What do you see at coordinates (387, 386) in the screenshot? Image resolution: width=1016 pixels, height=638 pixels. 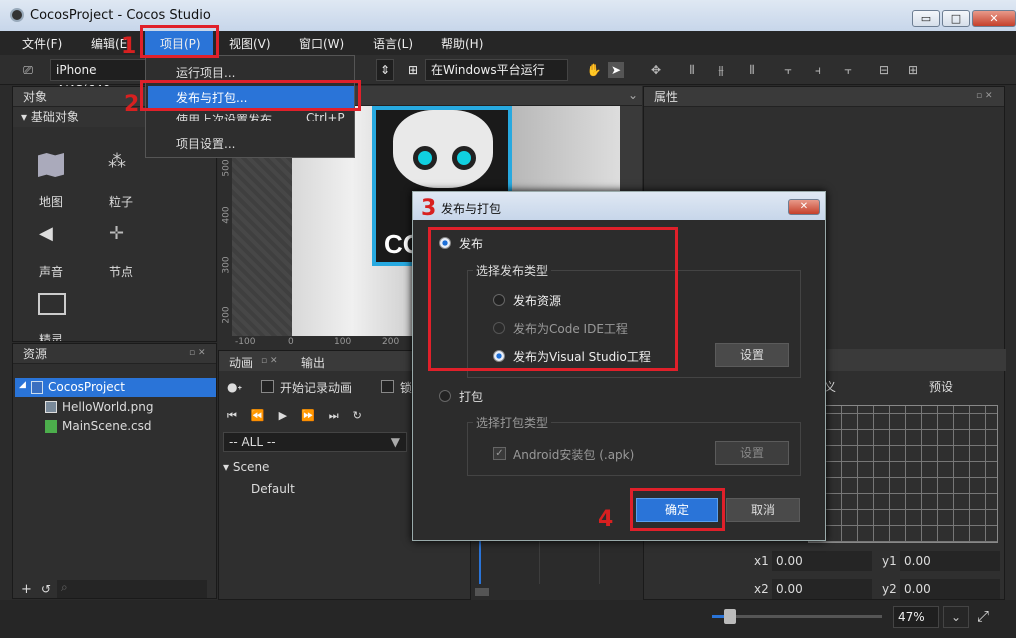 I see `lock-checkbox` at bounding box center [387, 386].